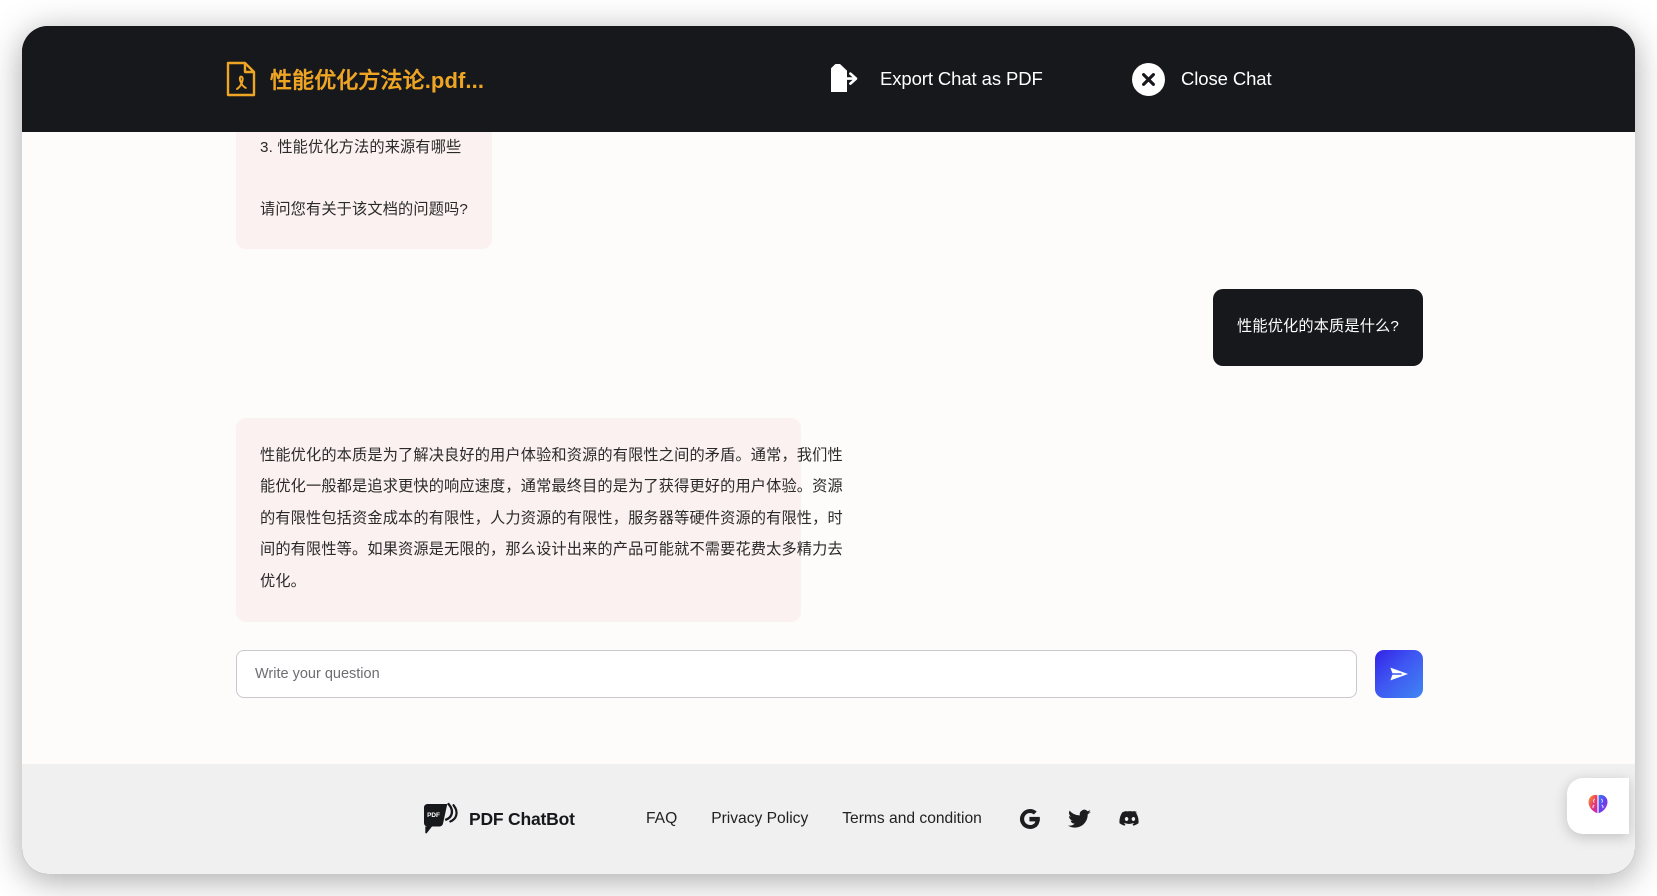  I want to click on question-input, so click(796, 674).